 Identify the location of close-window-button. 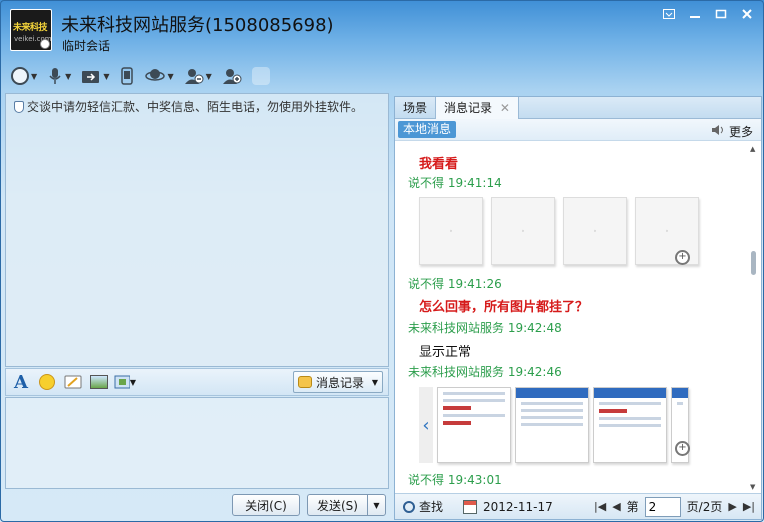
(747, 14).